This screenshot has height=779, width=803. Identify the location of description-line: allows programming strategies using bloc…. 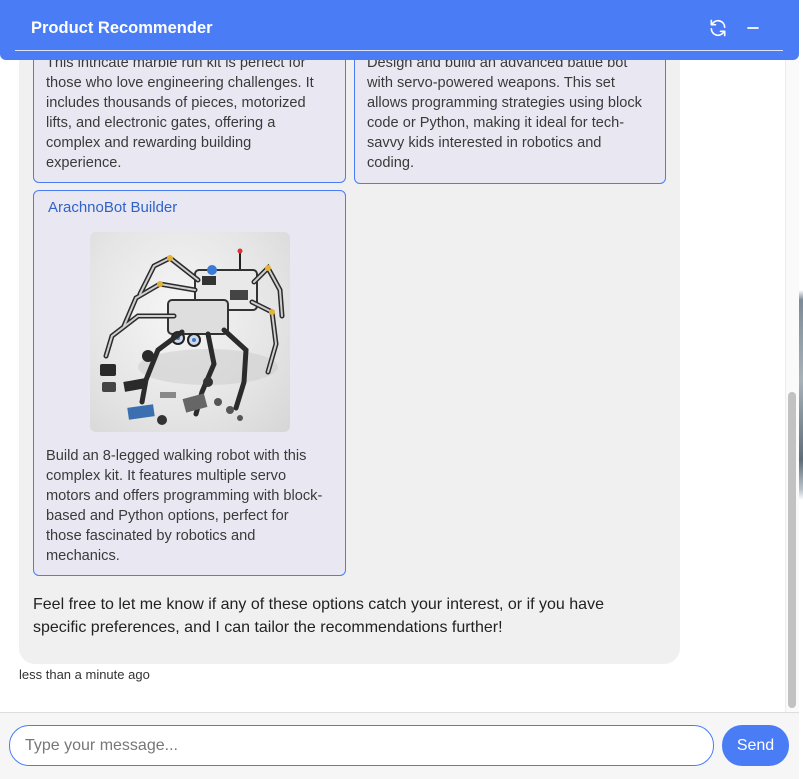
(504, 103).